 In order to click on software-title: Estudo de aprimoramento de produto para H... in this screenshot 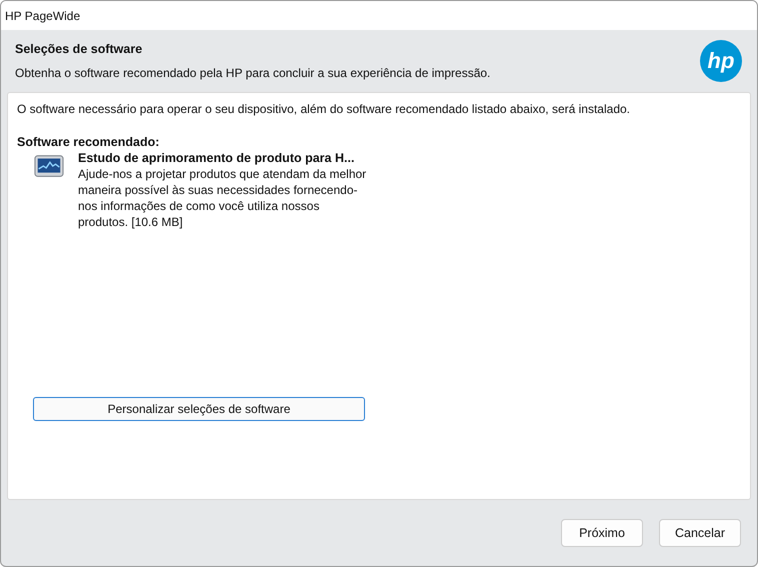, I will do `click(217, 158)`.